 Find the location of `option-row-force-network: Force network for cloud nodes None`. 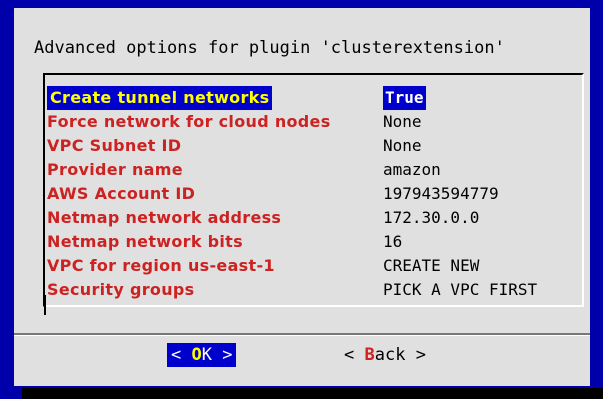

option-row-force-network: Force network for cloud nodes None is located at coordinates (313, 122).